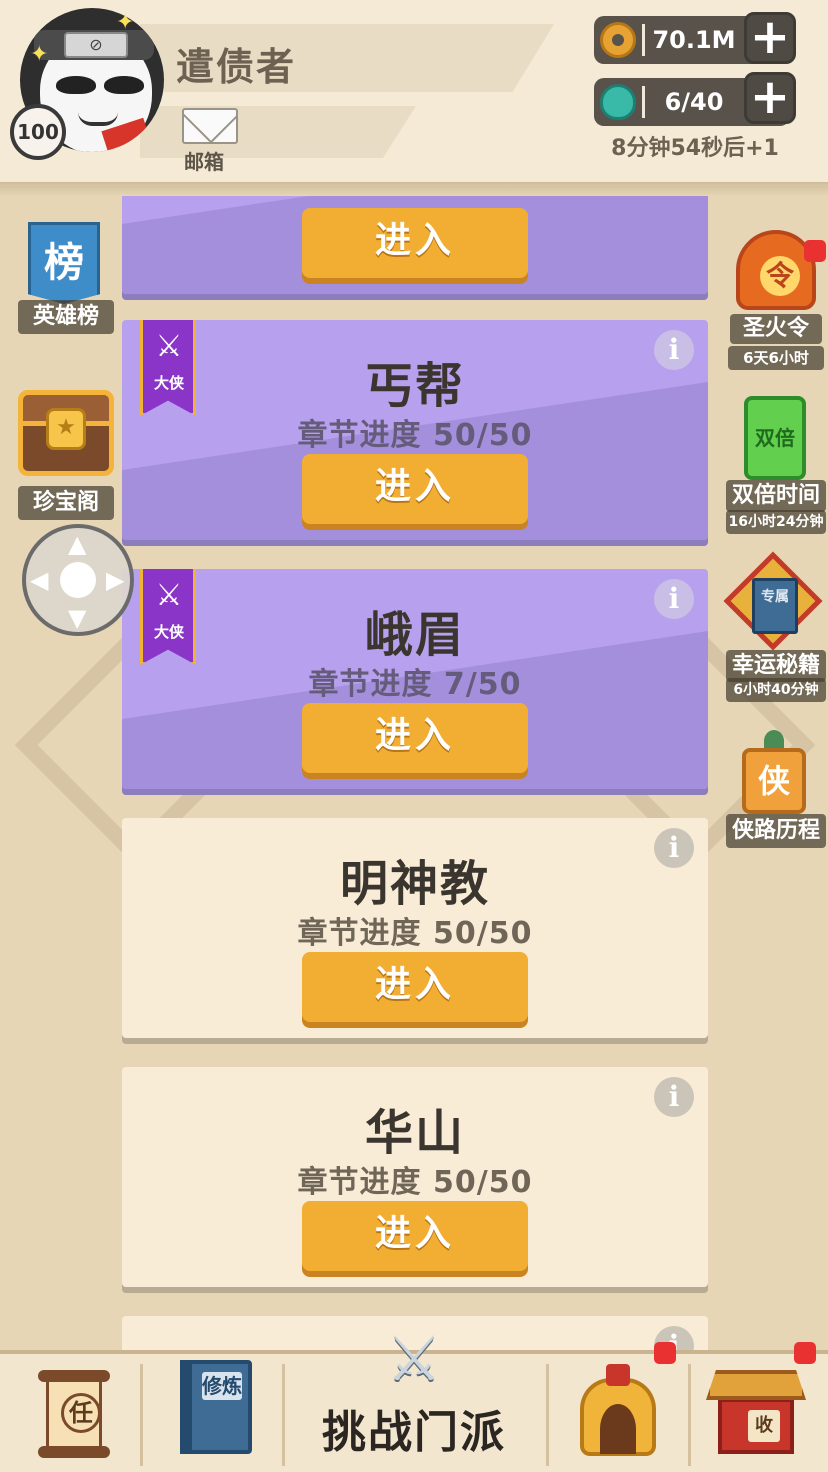  What do you see at coordinates (694, 40) in the screenshot?
I see `coin-value: 70.1M` at bounding box center [694, 40].